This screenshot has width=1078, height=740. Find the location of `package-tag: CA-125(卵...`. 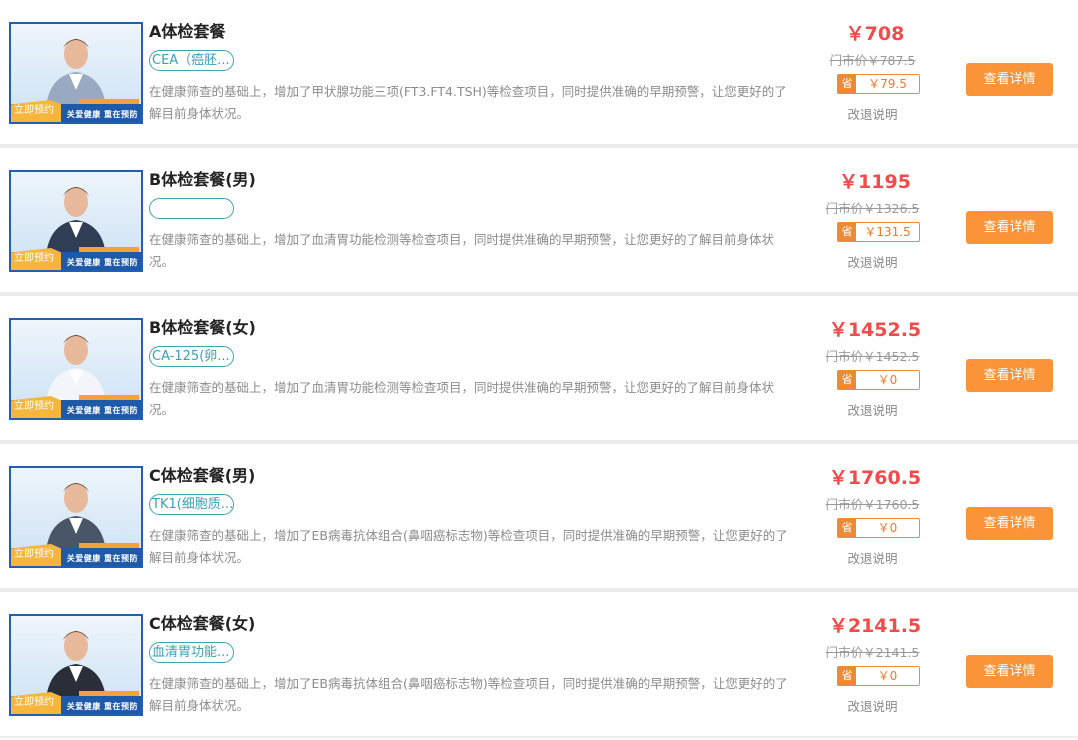

package-tag: CA-125(卵... is located at coordinates (191, 356).